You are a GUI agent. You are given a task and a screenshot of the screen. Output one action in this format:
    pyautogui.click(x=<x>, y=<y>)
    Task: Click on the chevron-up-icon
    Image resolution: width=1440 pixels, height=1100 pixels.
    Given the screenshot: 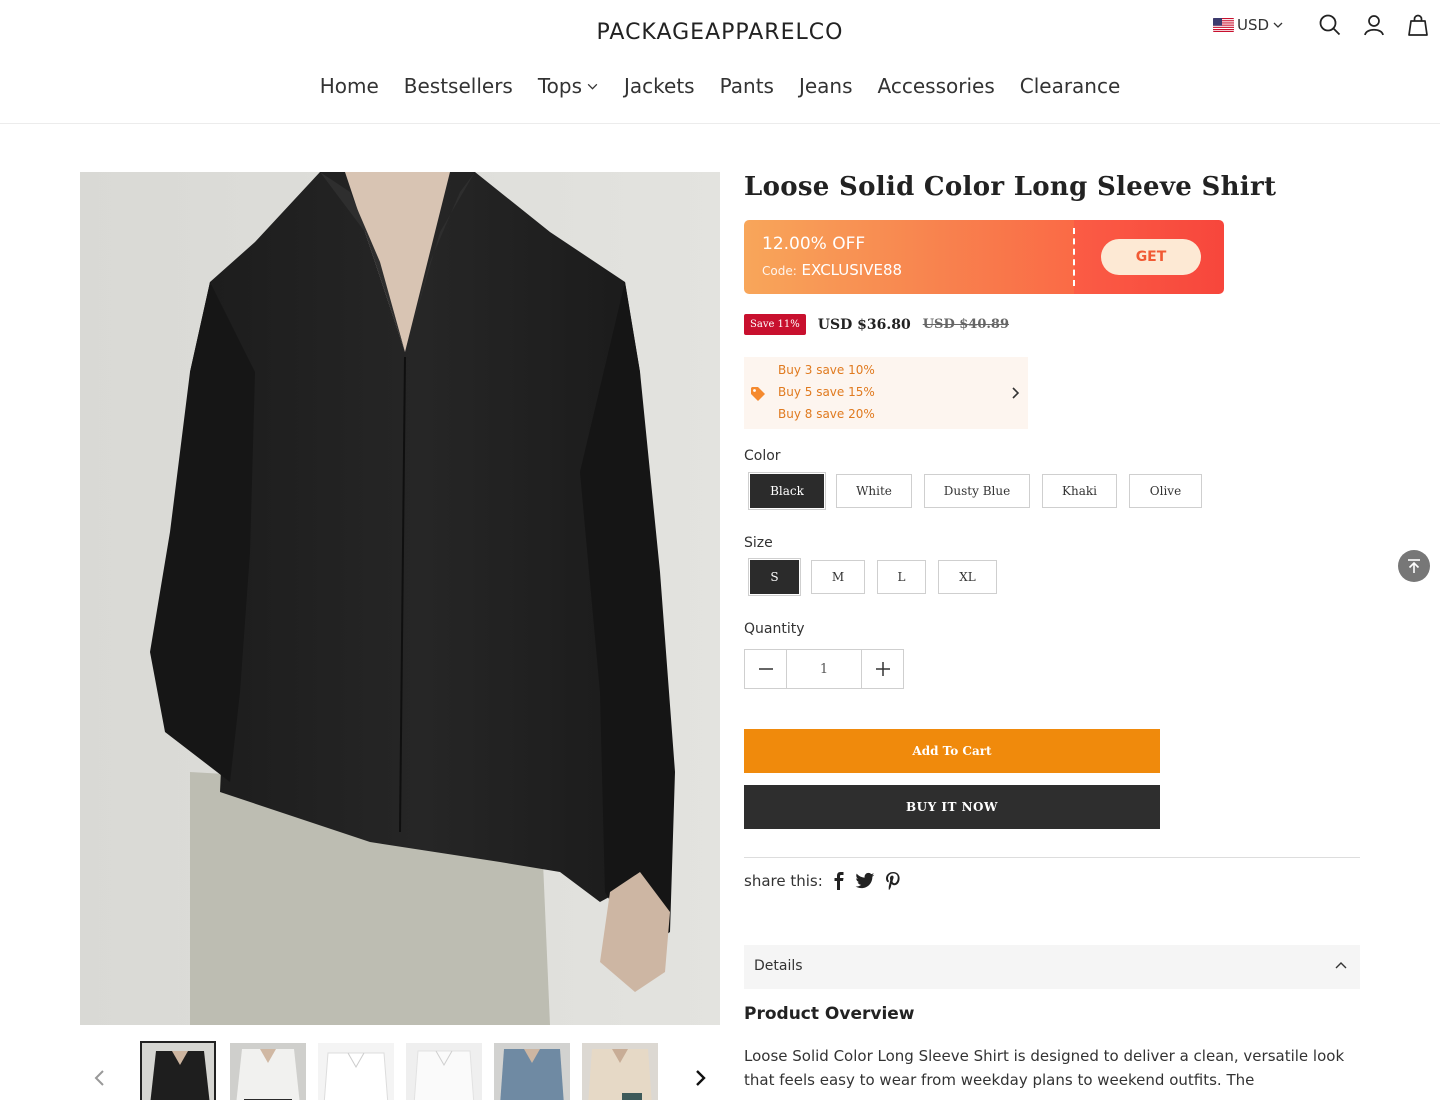 What is the action you would take?
    pyautogui.click(x=1341, y=965)
    